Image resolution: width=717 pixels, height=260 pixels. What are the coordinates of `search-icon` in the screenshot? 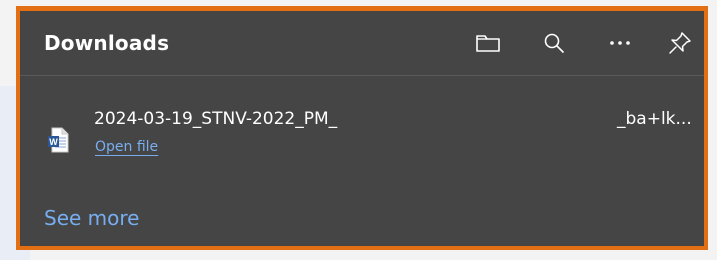 It's located at (554, 43).